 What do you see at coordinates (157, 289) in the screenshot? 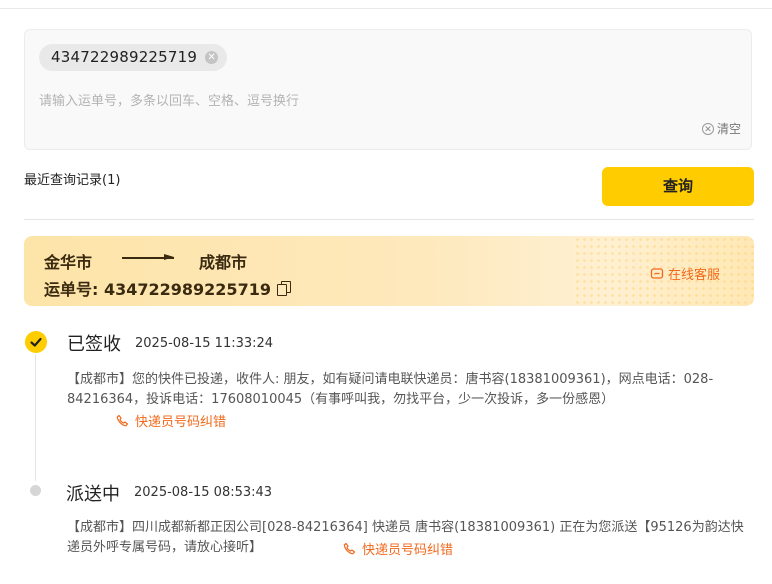
I see `waybill-number-label: 运单号: 434722989225719` at bounding box center [157, 289].